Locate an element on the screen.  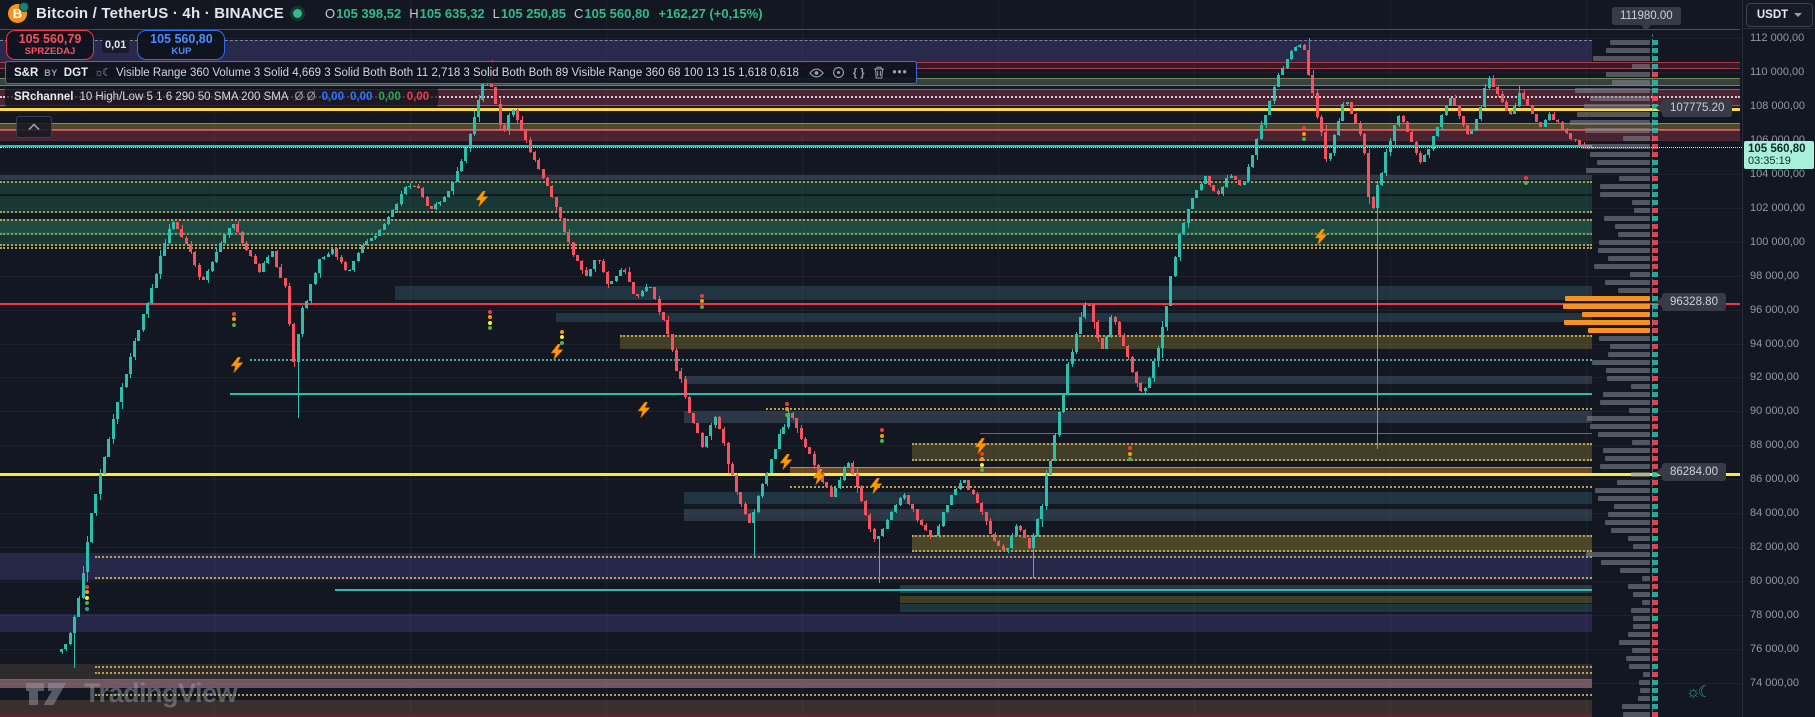
legend-collapse-button is located at coordinates (34, 127).